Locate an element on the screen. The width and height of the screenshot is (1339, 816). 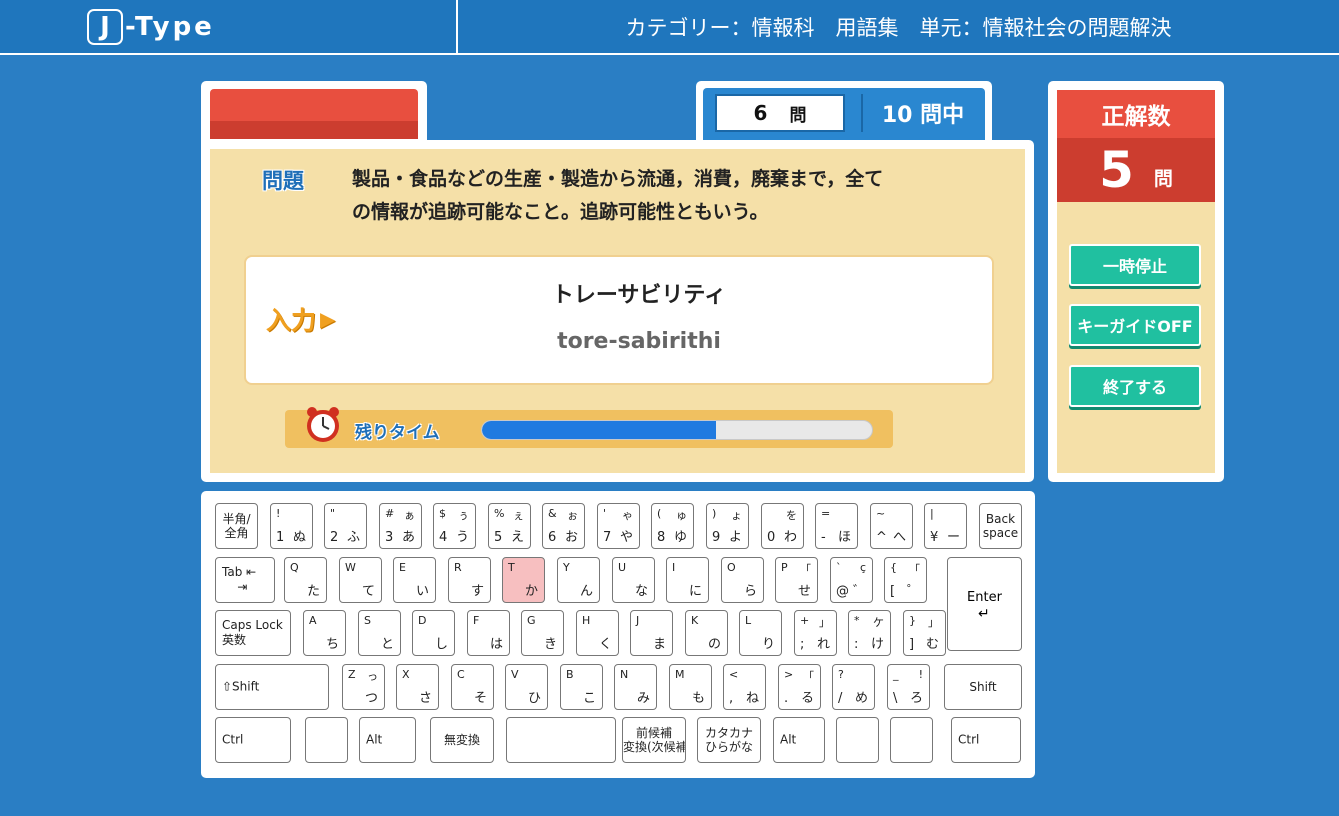
key-legend-tl: < is located at coordinates (734, 674).